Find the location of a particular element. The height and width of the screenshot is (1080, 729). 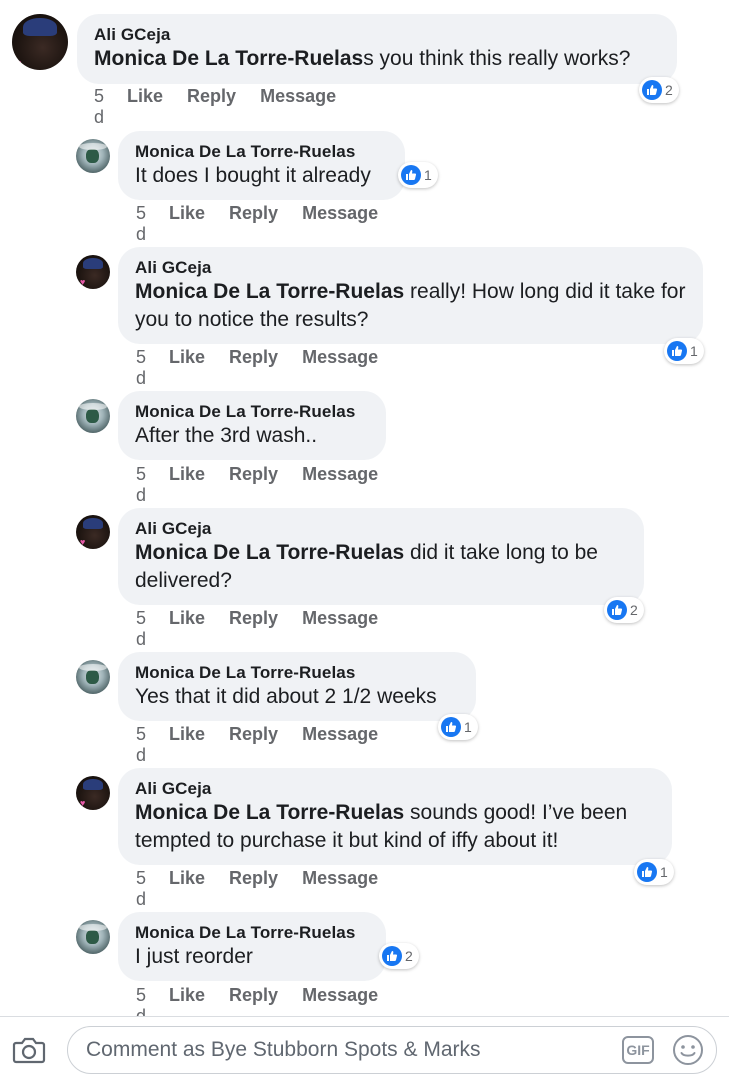

emoji-icon is located at coordinates (688, 1050).